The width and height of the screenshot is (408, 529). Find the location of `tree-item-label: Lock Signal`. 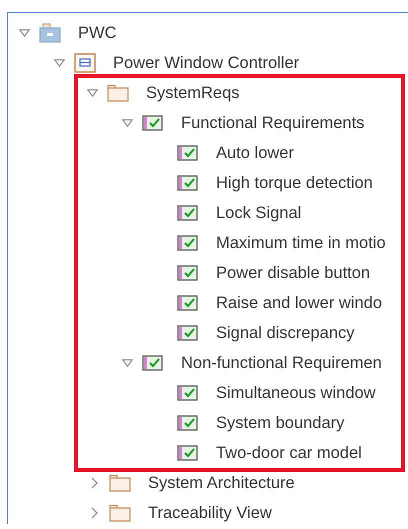

tree-item-label: Lock Signal is located at coordinates (259, 213).